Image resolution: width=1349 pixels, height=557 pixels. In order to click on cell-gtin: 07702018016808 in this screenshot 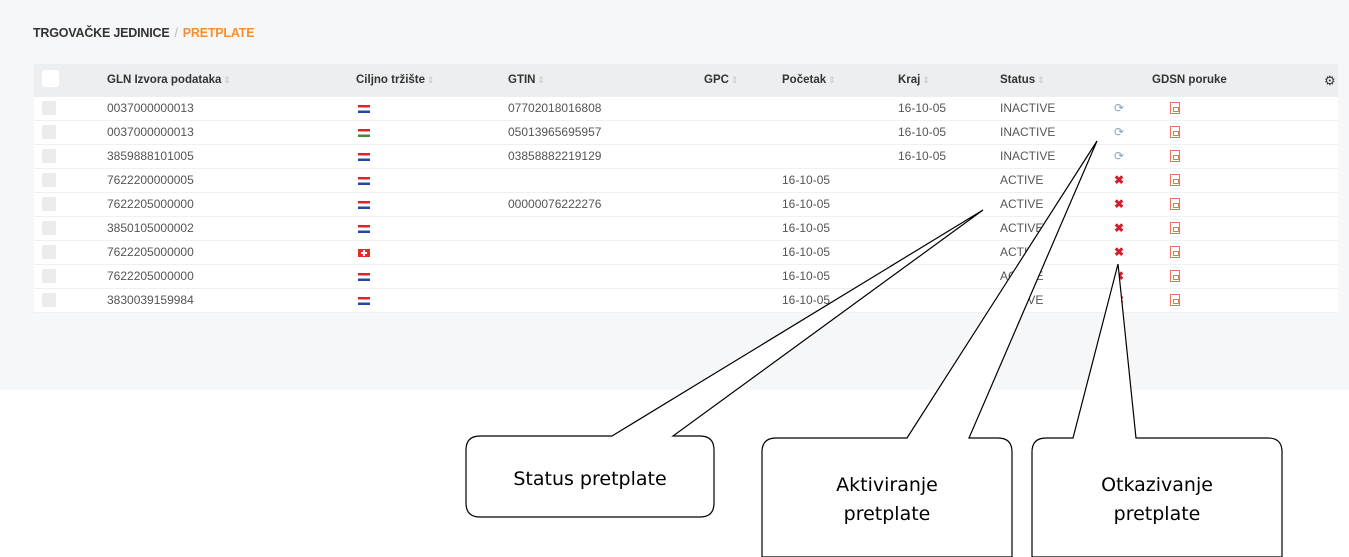, I will do `click(555, 108)`.